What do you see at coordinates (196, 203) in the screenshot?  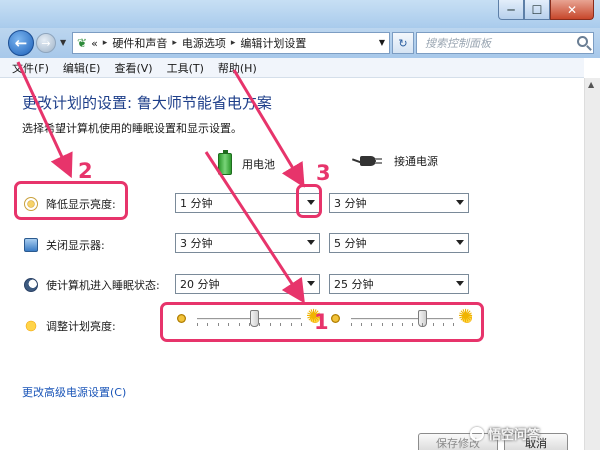 I see `dim-display-battery-value: 1 分钟` at bounding box center [196, 203].